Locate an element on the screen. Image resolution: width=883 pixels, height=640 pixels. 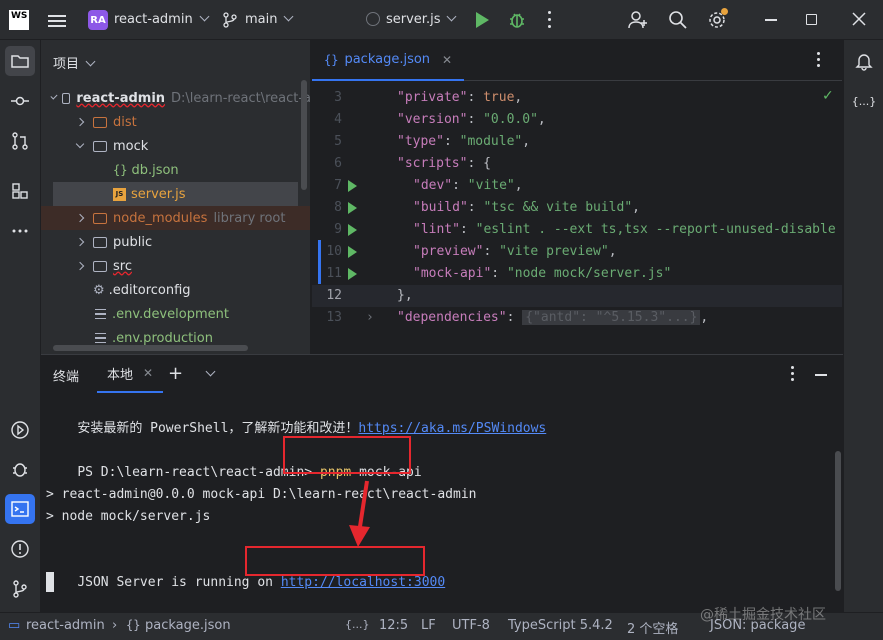
tree-item-mock: mock is located at coordinates (175, 146).